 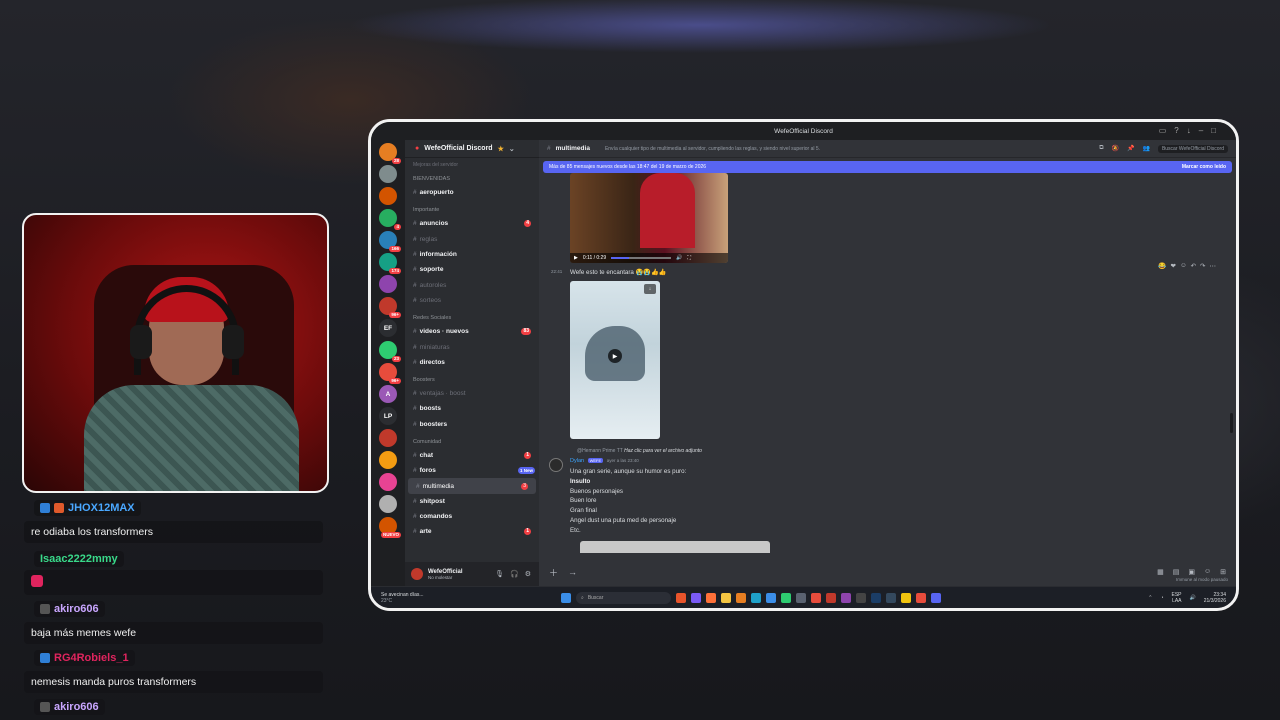 What do you see at coordinates (726, 597) in the screenshot?
I see `folder-icon` at bounding box center [726, 597].